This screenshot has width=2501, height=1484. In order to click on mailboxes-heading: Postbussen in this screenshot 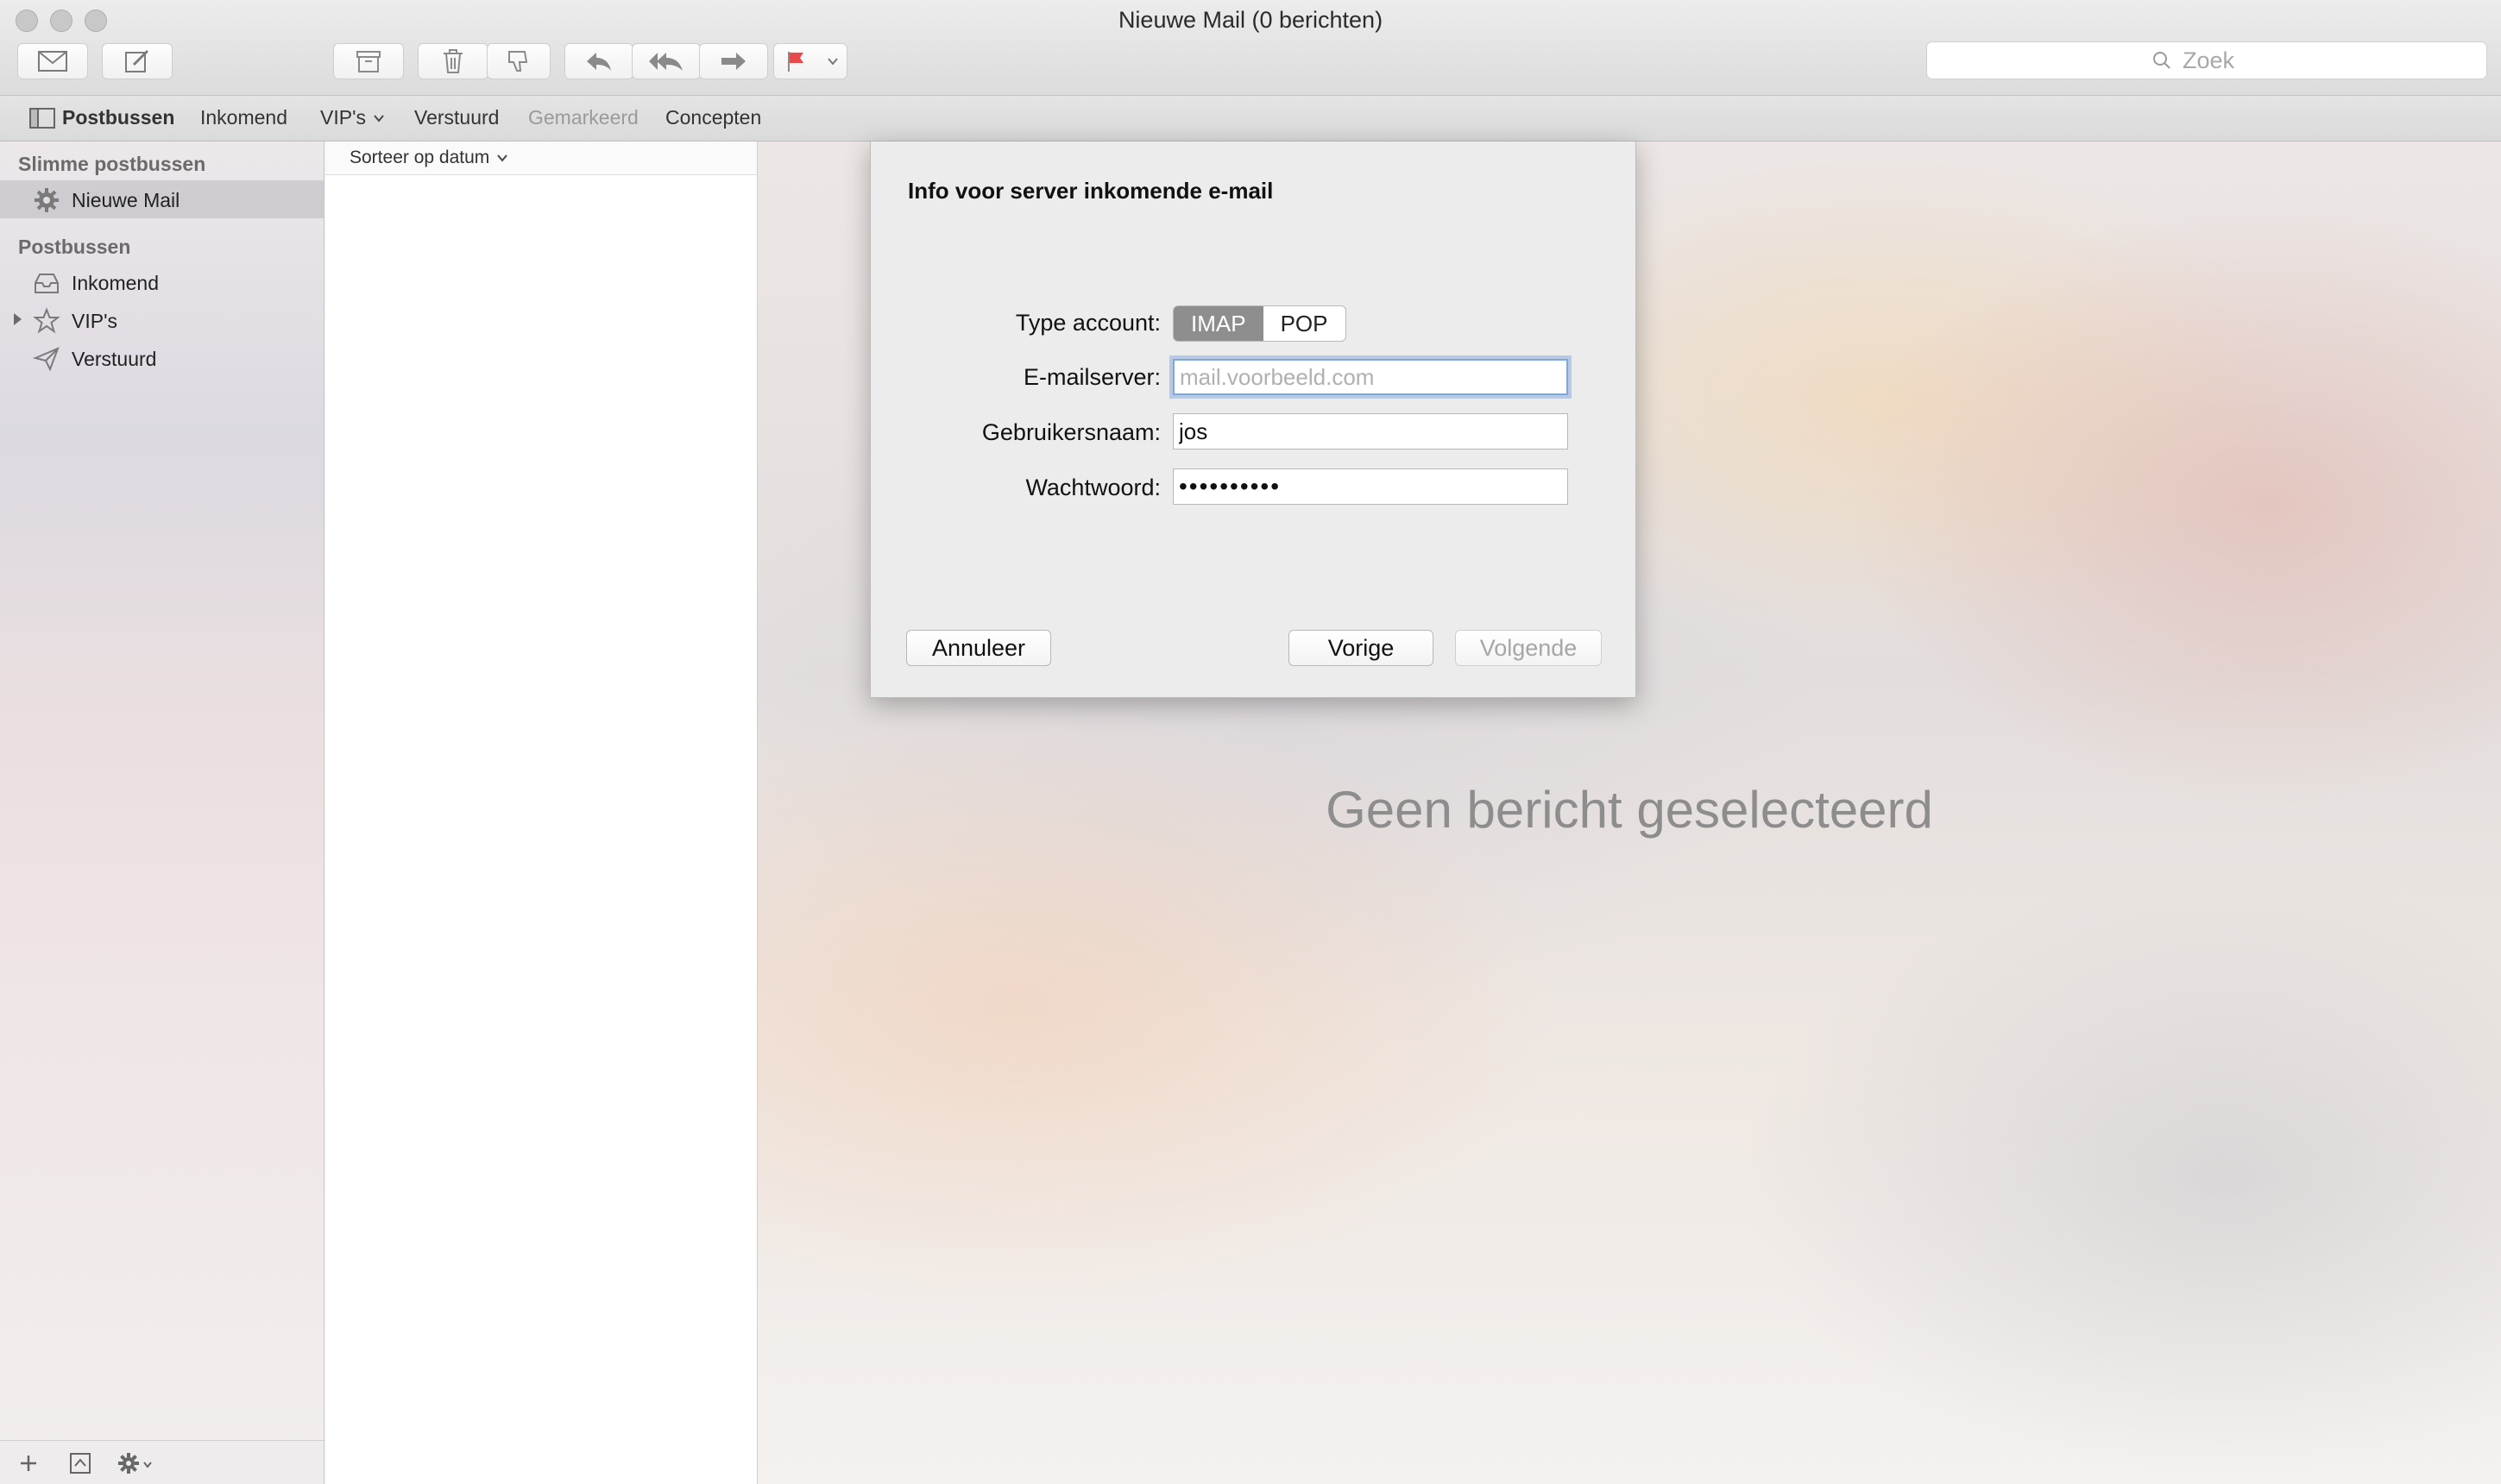, I will do `click(74, 247)`.